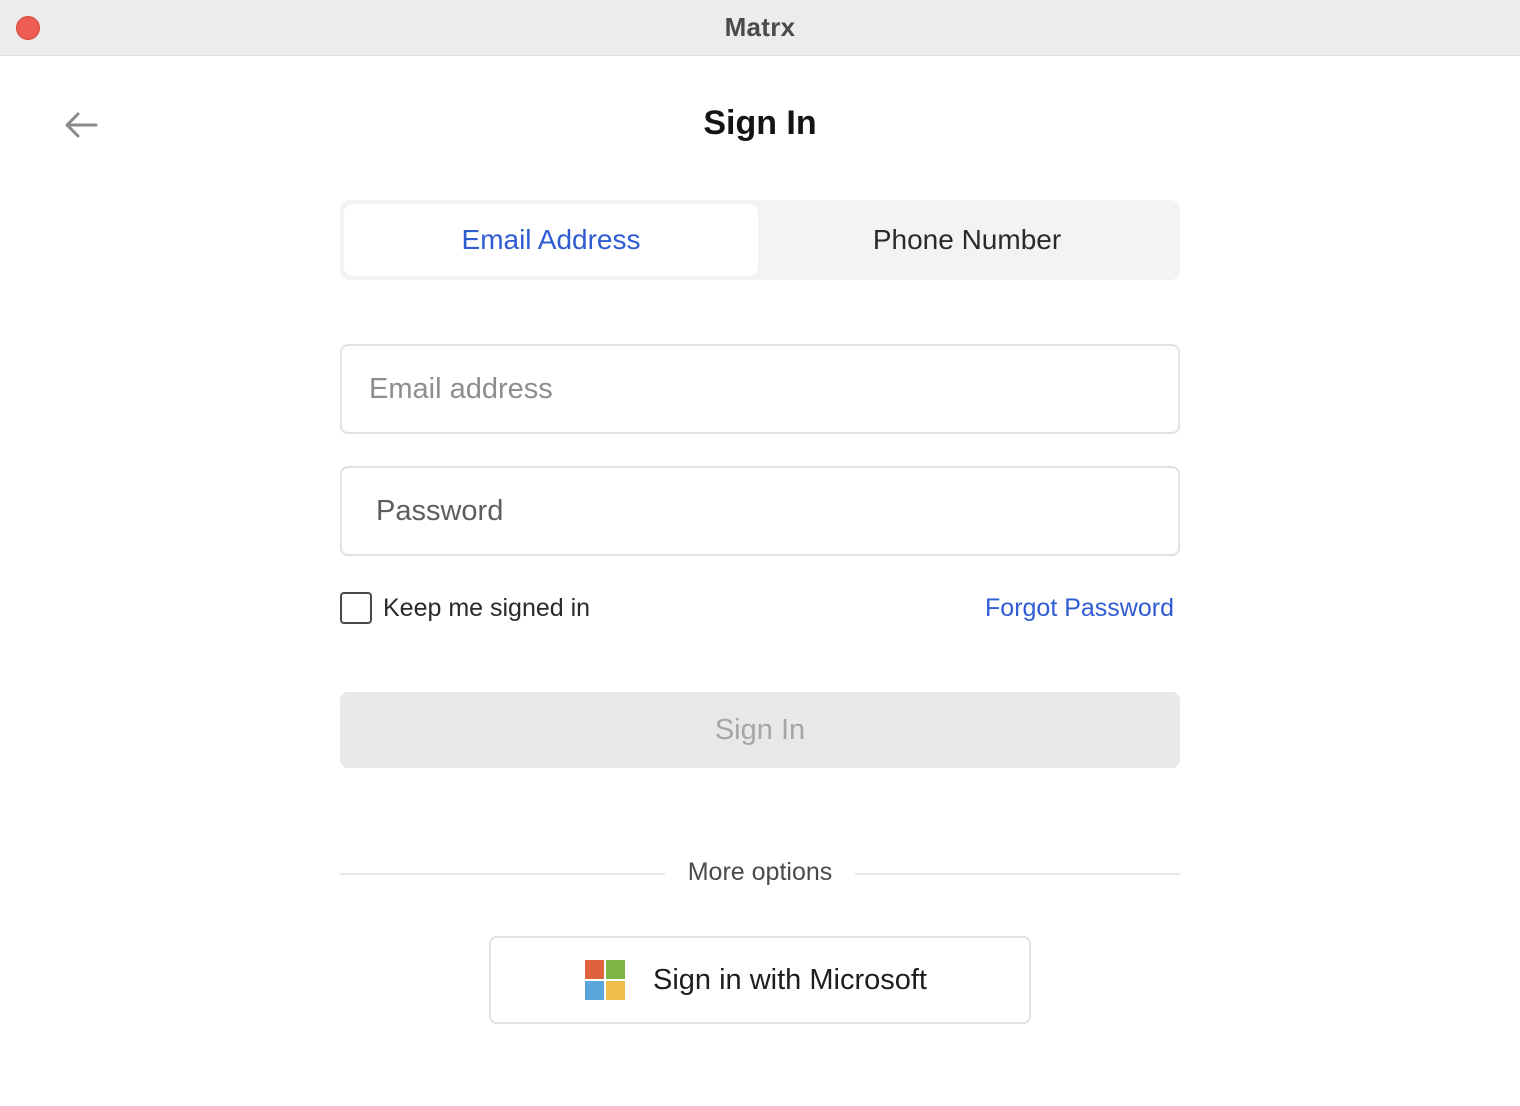  Describe the element at coordinates (967, 240) in the screenshot. I see `tab-phone-number: Phone Number` at that location.